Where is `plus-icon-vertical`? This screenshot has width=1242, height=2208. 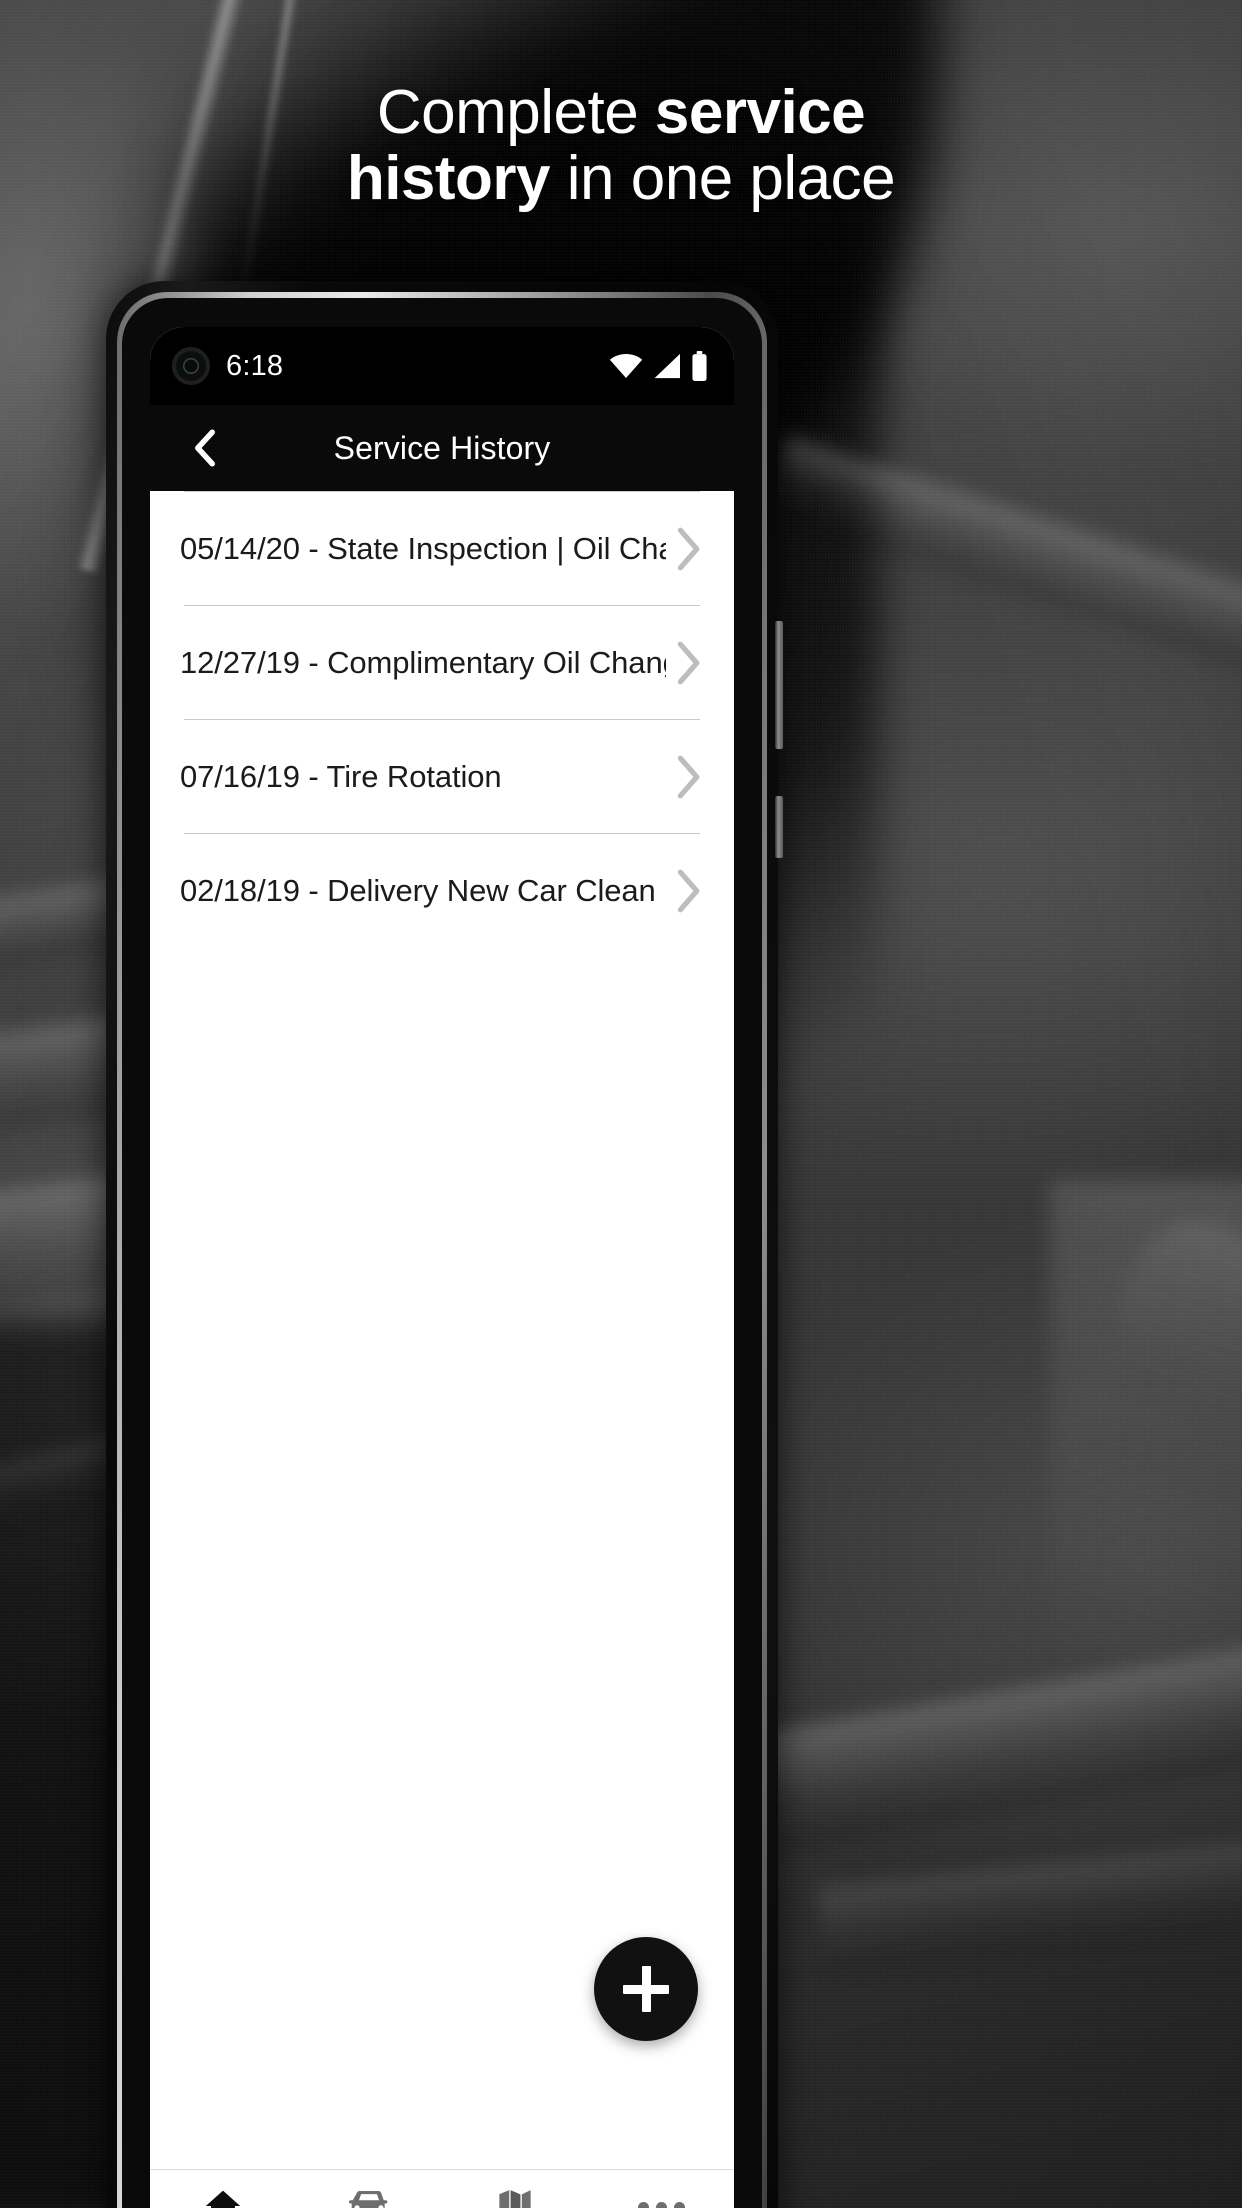
plus-icon-vertical is located at coordinates (646, 1989).